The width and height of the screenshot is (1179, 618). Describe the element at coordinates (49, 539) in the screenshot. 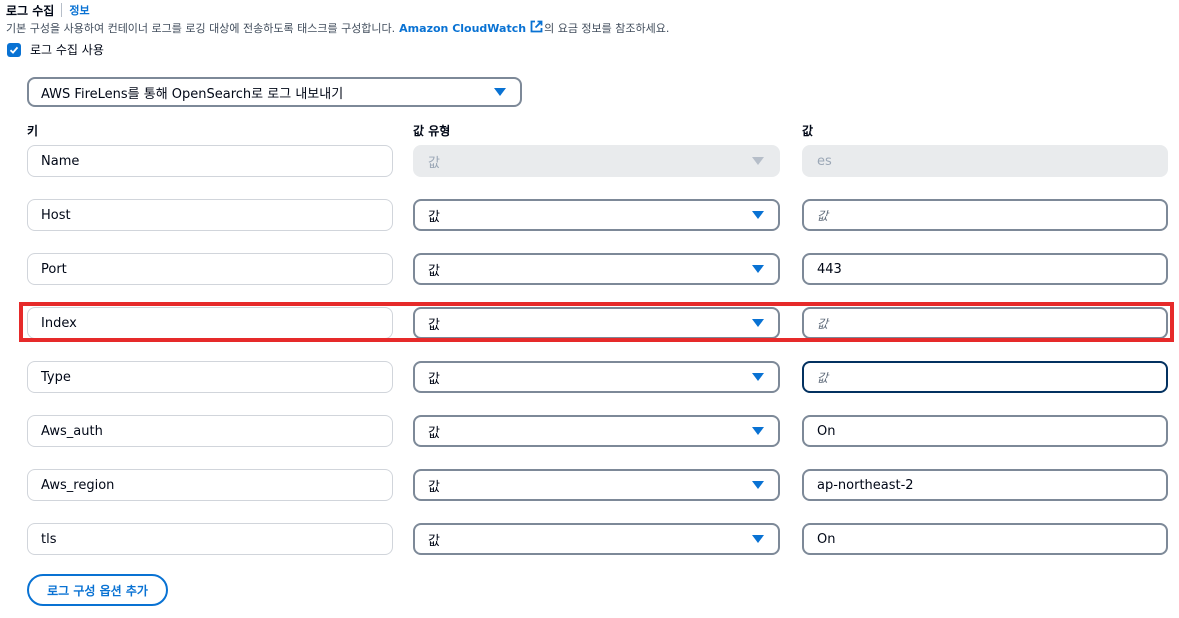

I see `key-text: tls` at that location.